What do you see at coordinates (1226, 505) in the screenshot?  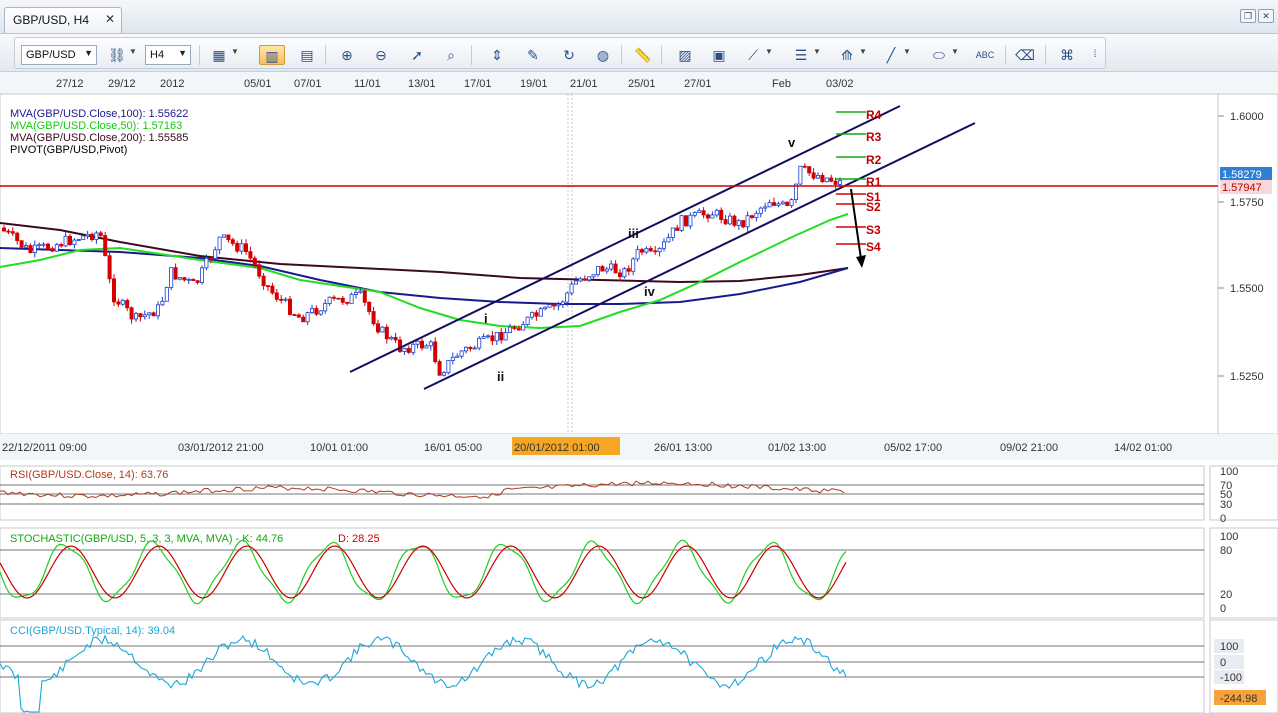 I see `rsi-axis-label: 30` at bounding box center [1226, 505].